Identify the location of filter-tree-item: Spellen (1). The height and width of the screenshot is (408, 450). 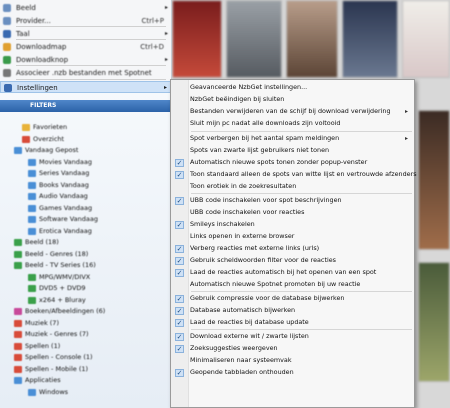
(86, 347).